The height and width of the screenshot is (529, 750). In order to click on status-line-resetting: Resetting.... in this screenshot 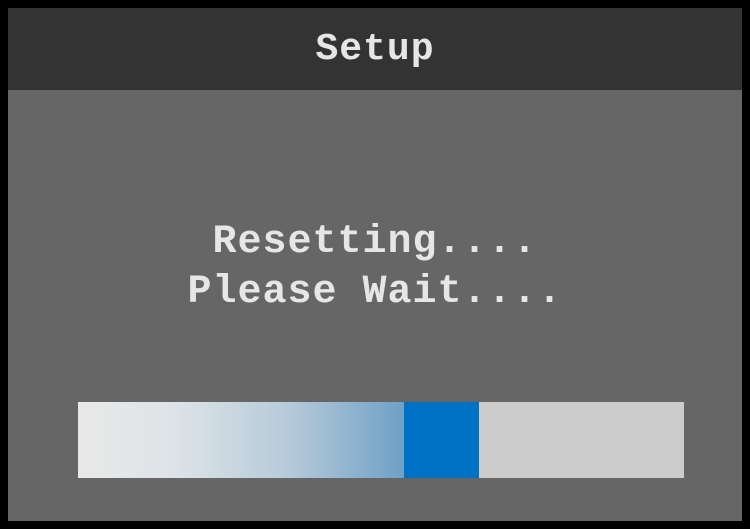, I will do `click(375, 242)`.